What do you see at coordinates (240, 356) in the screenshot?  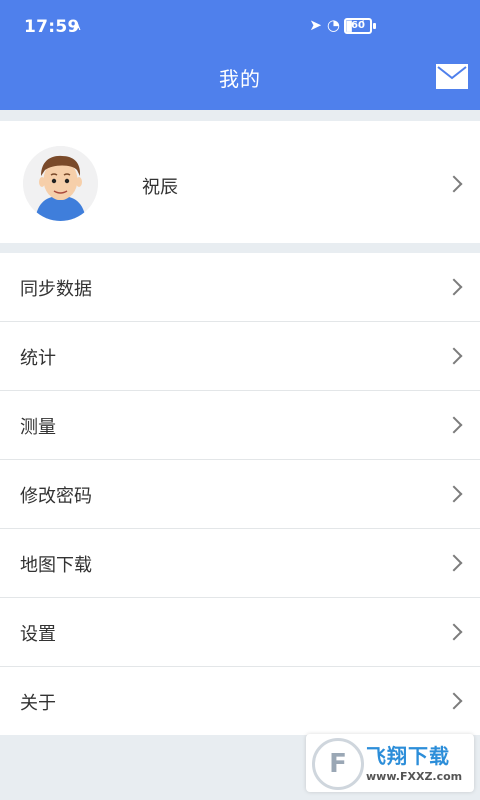 I see `menu-item-statistics: 统计` at bounding box center [240, 356].